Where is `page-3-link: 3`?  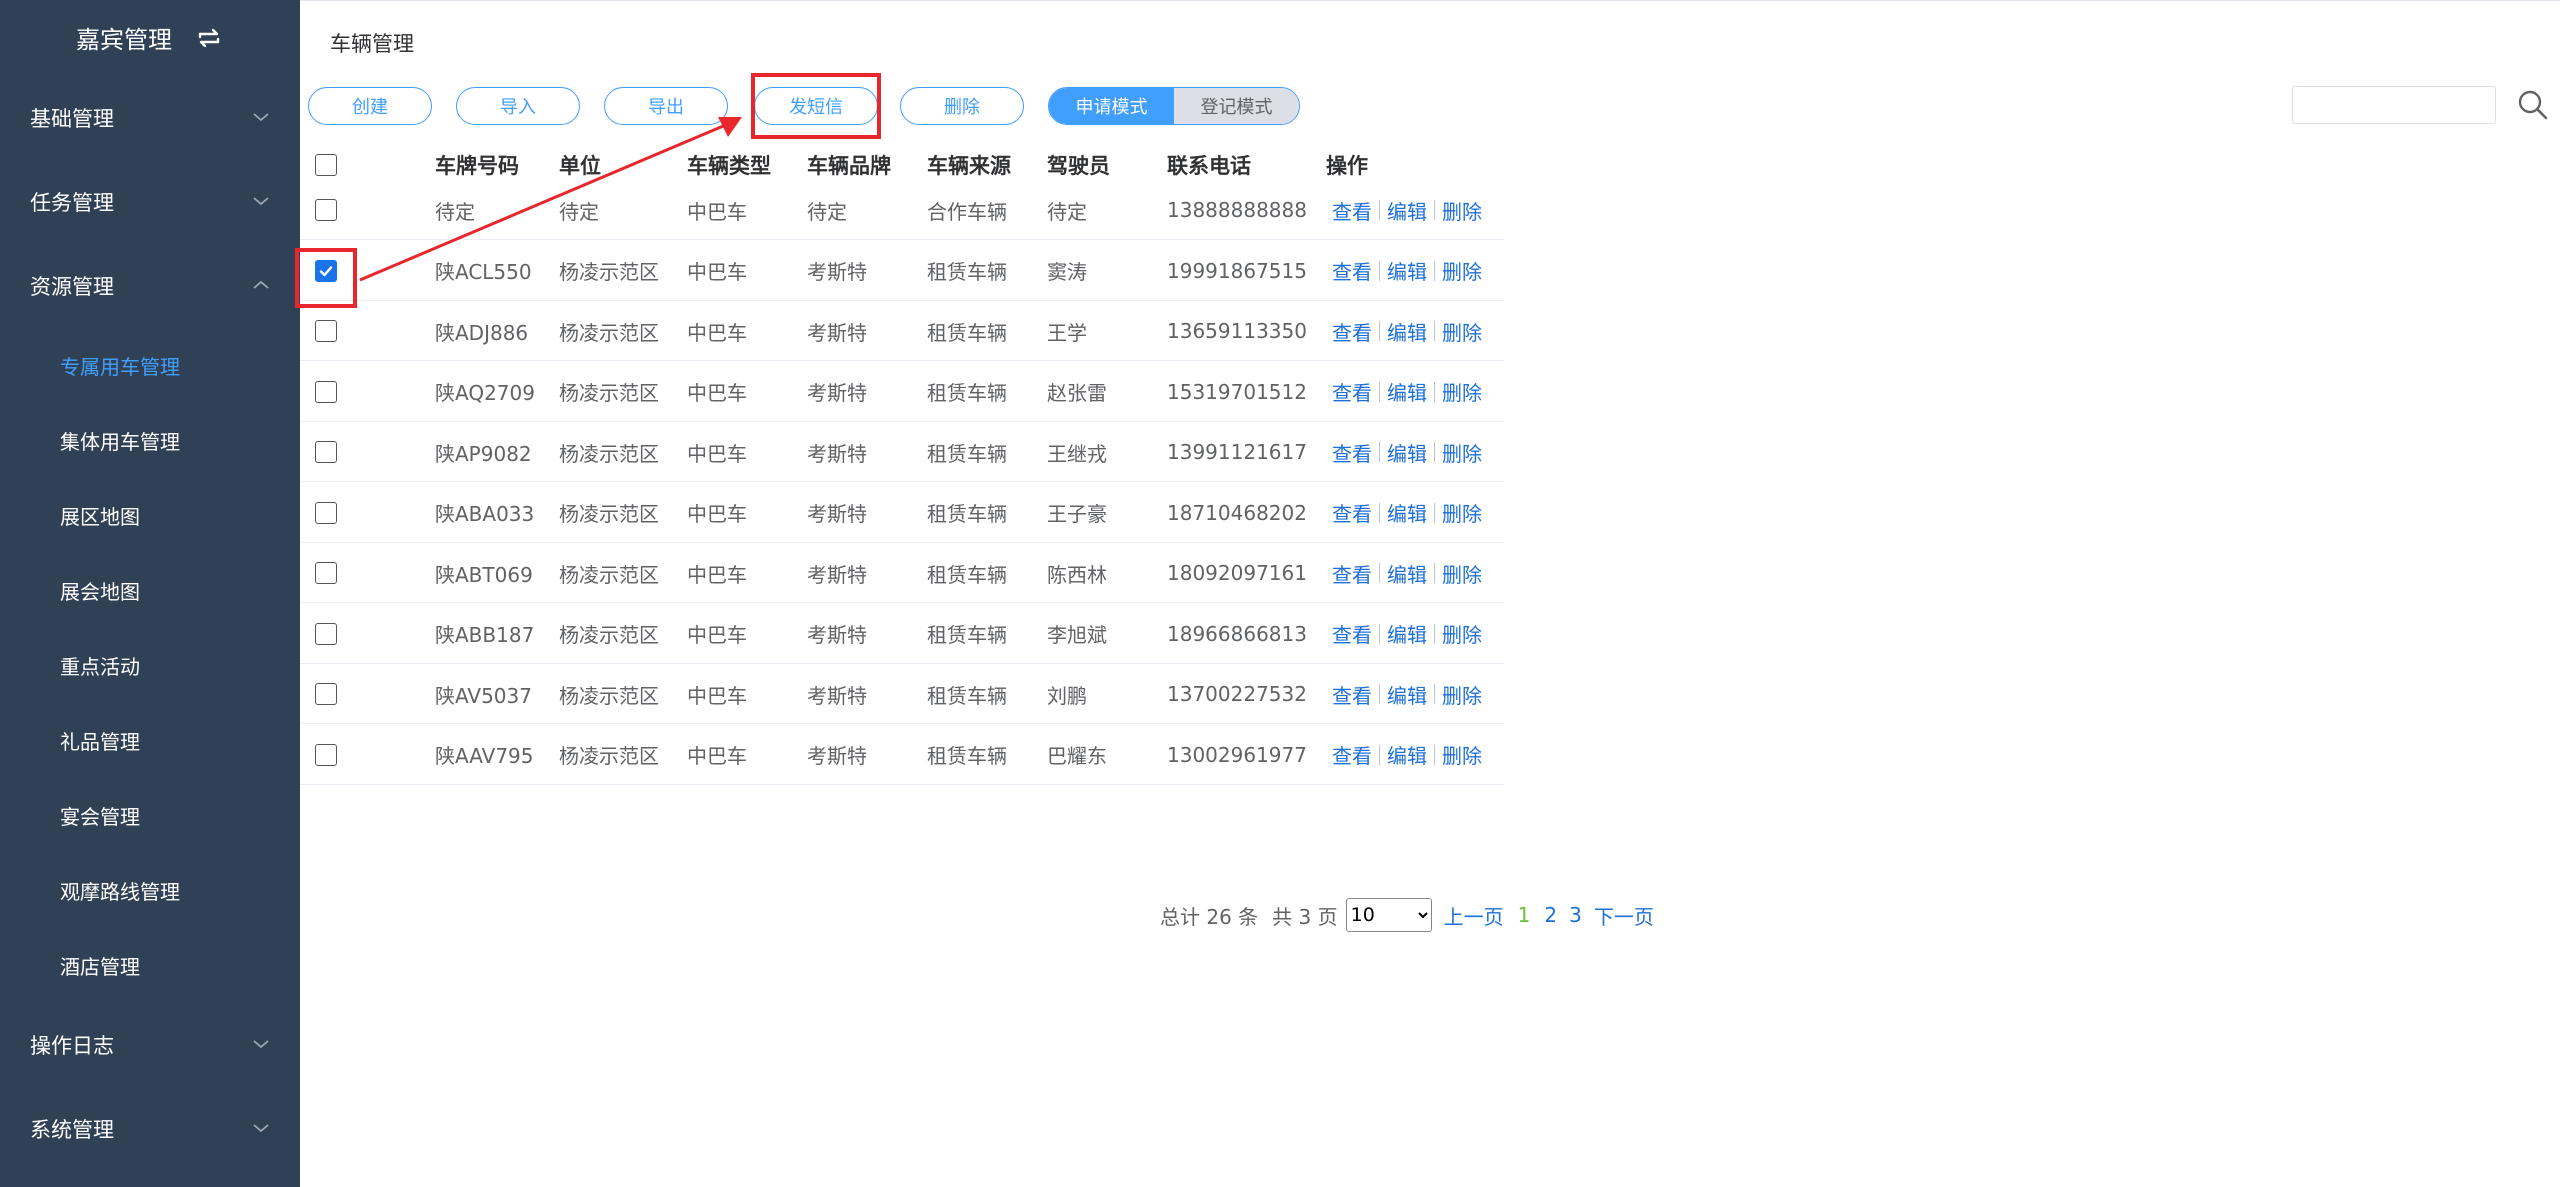
page-3-link: 3 is located at coordinates (1575, 915).